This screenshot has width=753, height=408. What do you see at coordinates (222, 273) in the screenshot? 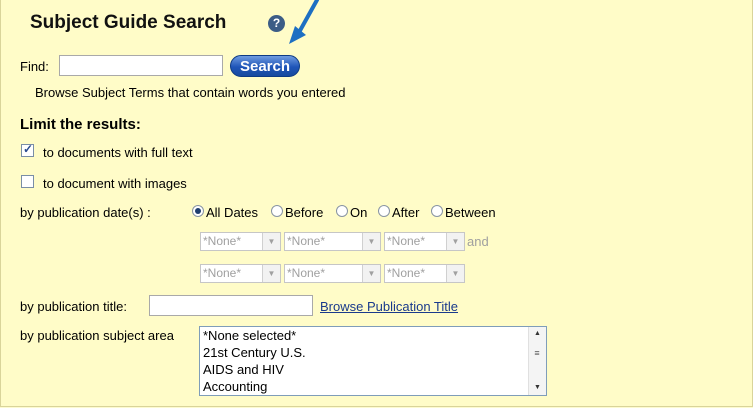
I see `date2-month-value: *None*` at bounding box center [222, 273].